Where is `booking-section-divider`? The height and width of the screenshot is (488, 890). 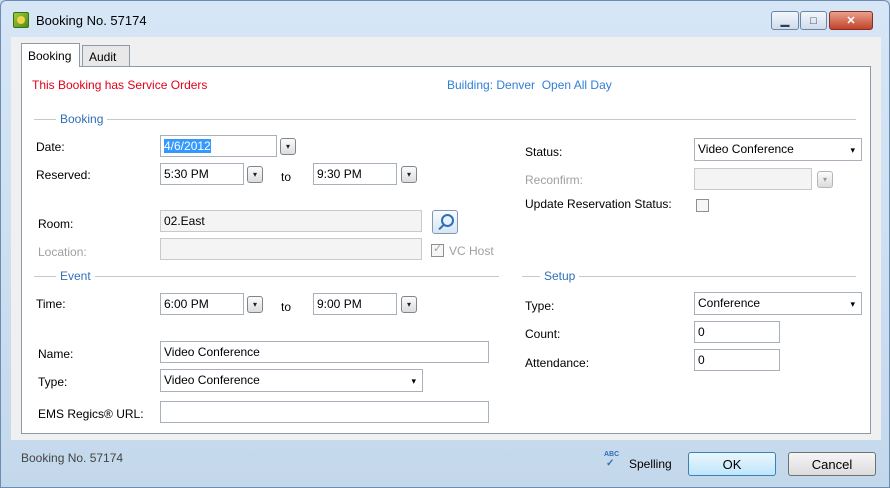
booking-section-divider is located at coordinates (445, 119).